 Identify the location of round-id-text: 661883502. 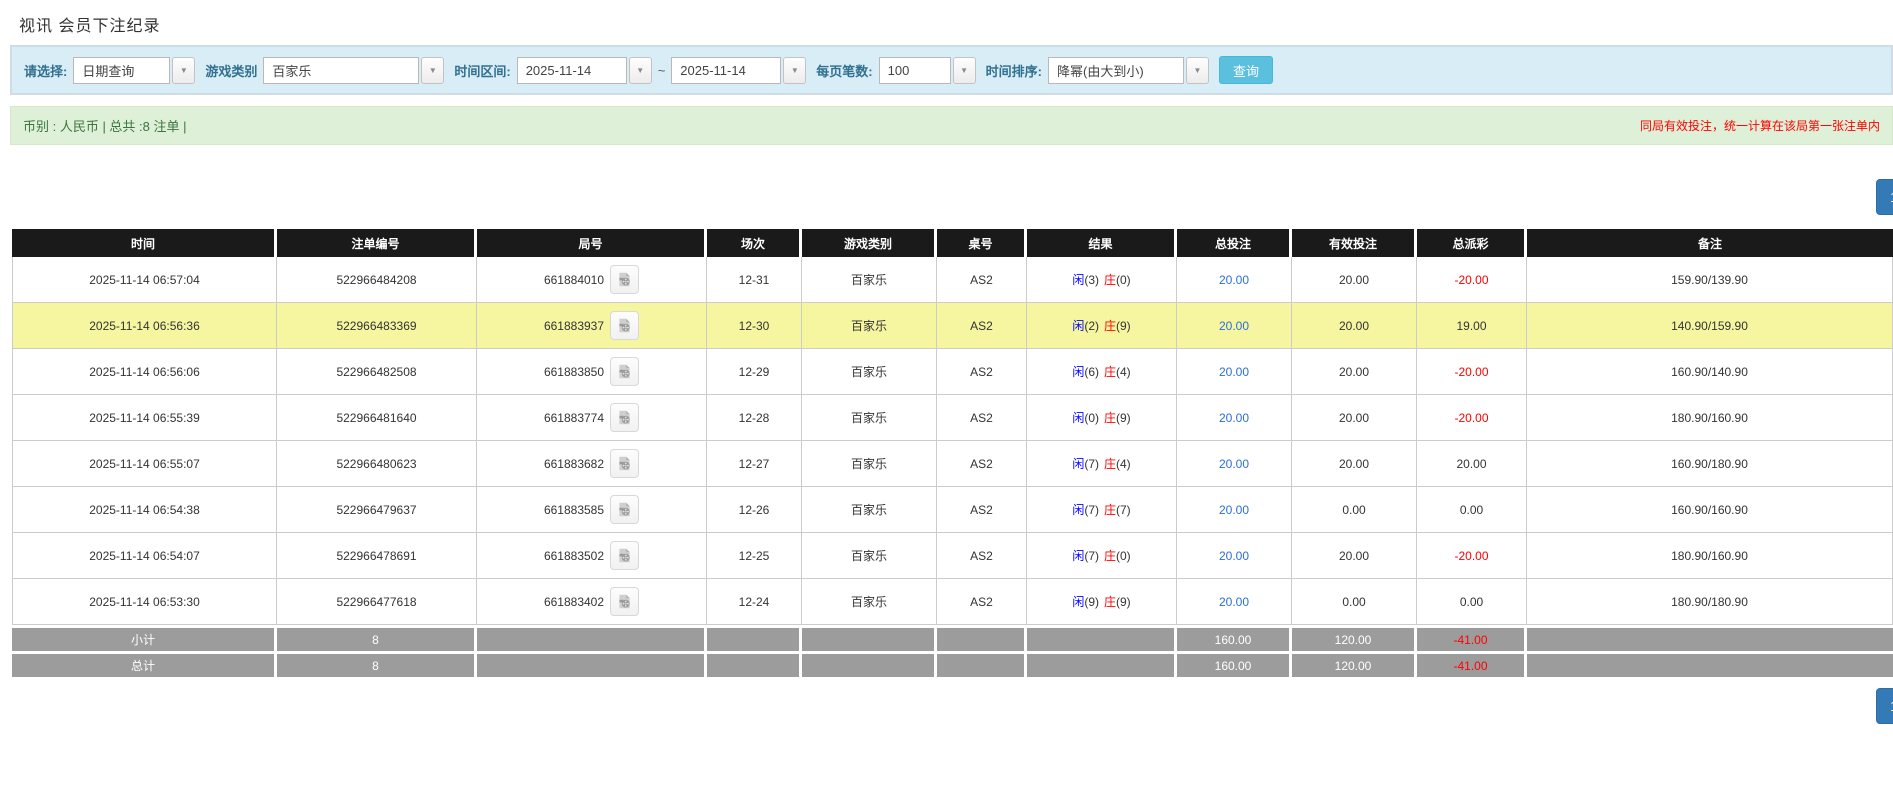
(574, 555).